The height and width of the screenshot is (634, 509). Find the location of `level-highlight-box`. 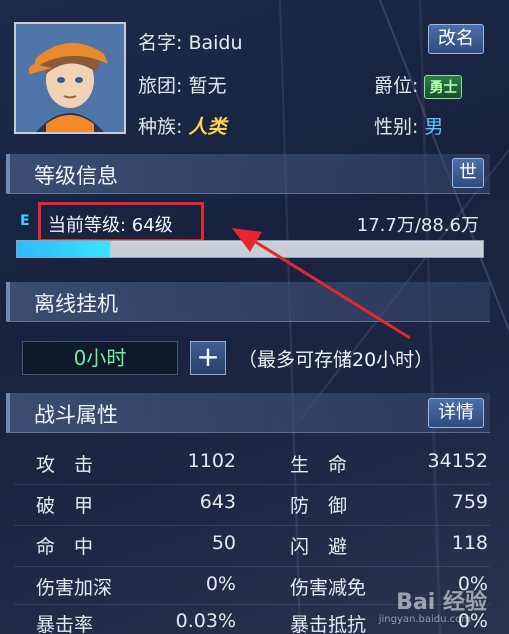

level-highlight-box is located at coordinates (121, 222).